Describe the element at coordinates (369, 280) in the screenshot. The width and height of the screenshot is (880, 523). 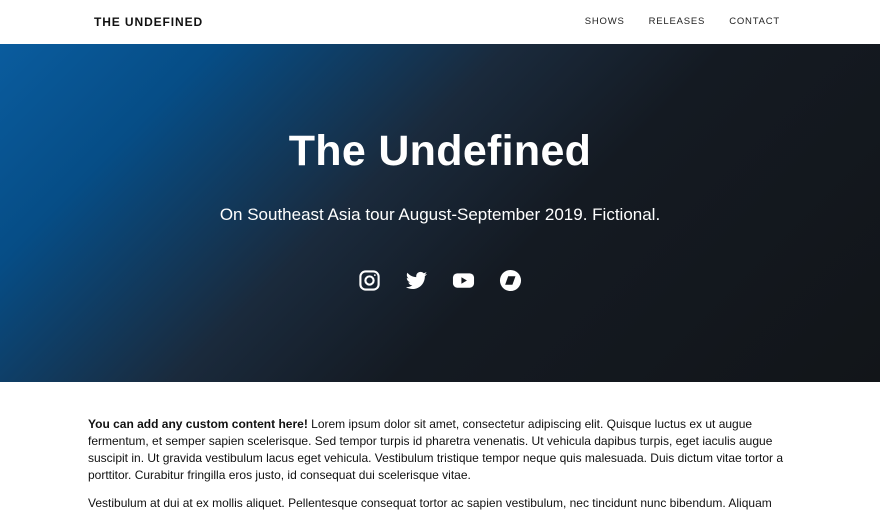
I see `instagram-icon` at that location.